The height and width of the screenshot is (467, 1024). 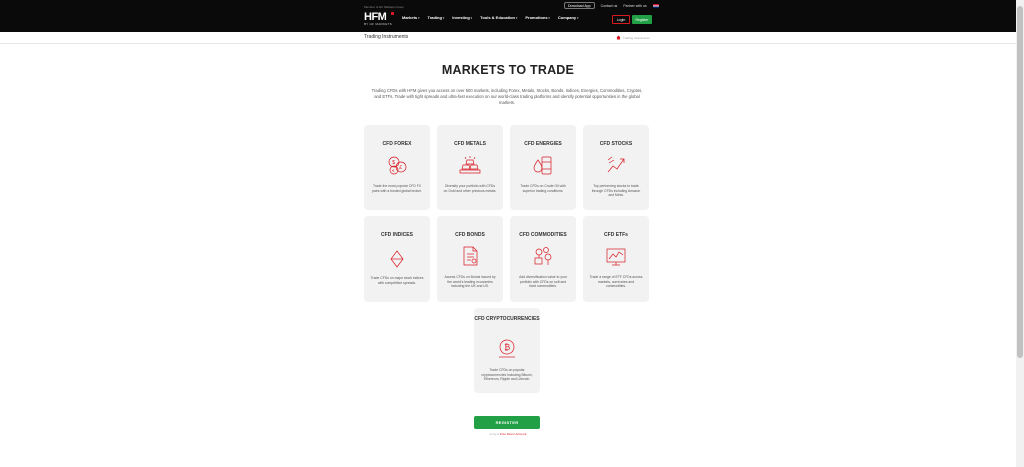 I want to click on logo-red-mark, so click(x=392, y=13).